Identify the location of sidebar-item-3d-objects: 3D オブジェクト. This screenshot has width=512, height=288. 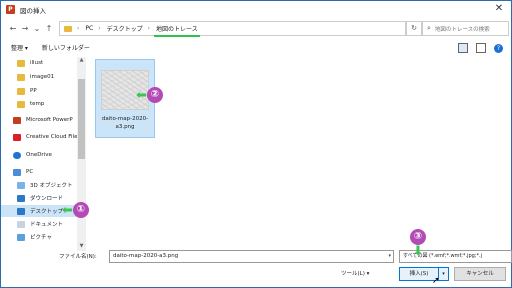
(39, 185).